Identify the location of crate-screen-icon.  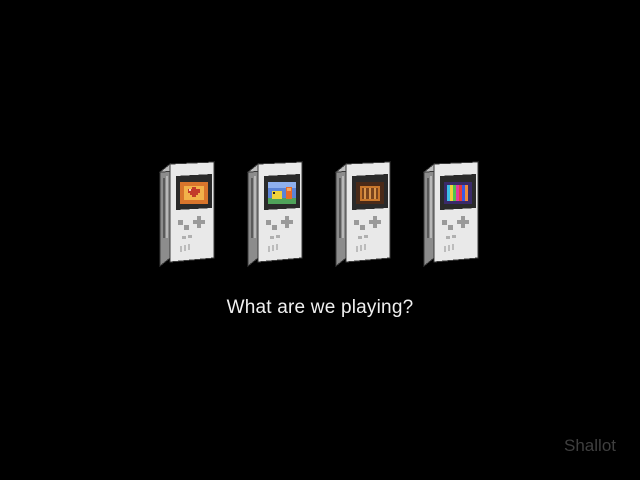
(370, 193).